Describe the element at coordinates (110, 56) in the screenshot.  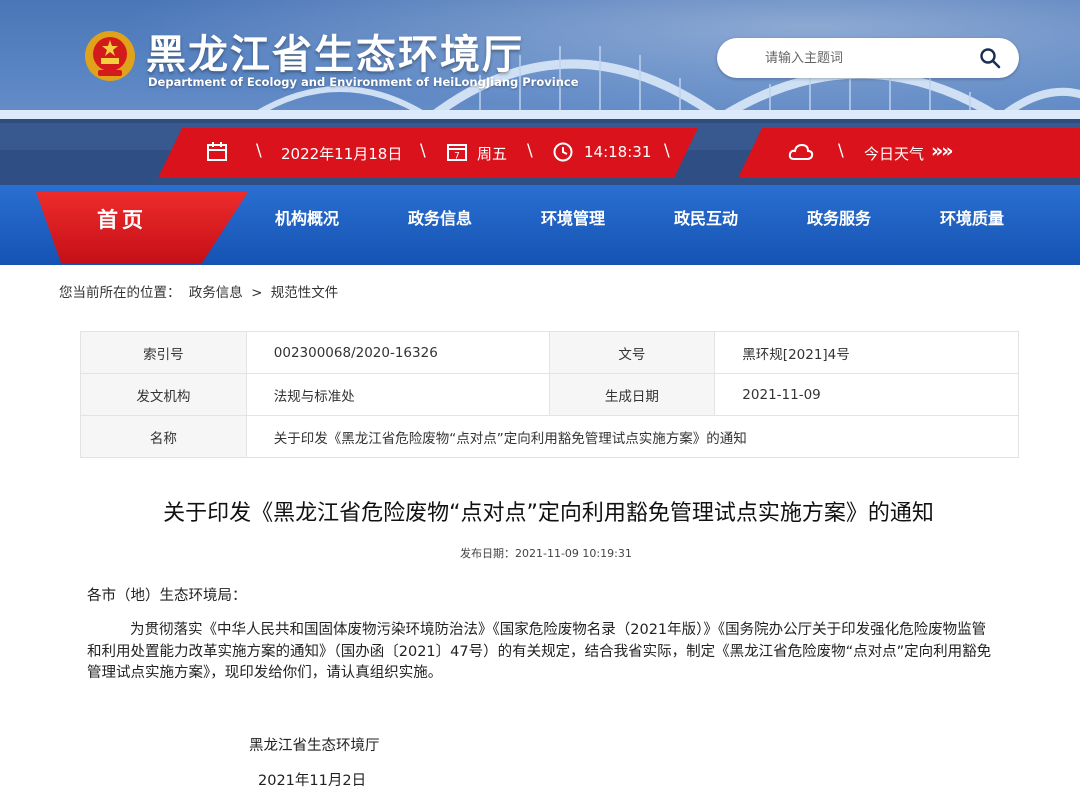
I see `national-emblem-icon` at that location.